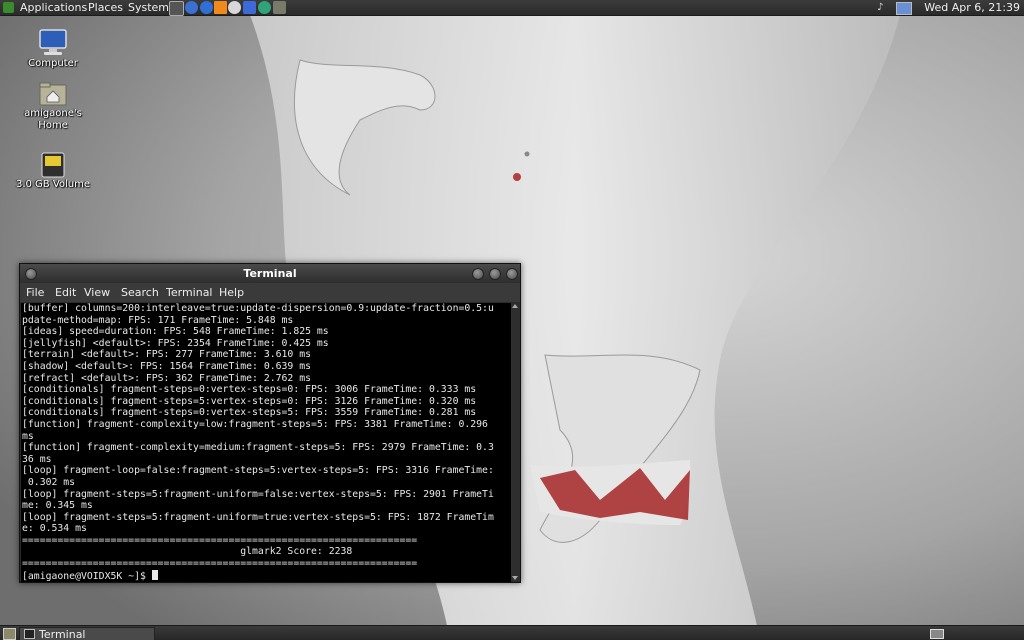 This screenshot has height=640, width=1024. Describe the element at coordinates (8, 7) in the screenshot. I see `main-menu-icon` at that location.